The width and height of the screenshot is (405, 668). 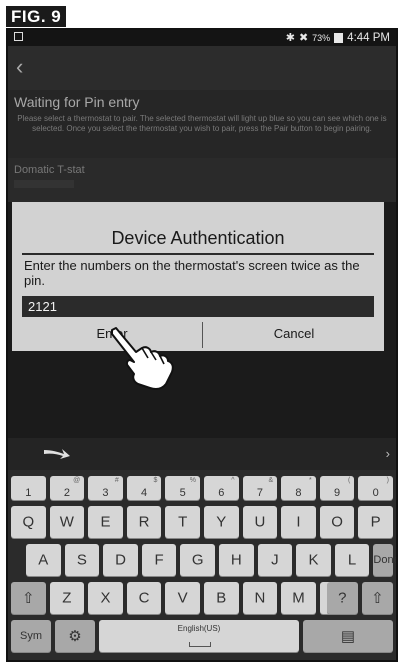 What do you see at coordinates (120, 560) in the screenshot?
I see `key-d: D` at bounding box center [120, 560].